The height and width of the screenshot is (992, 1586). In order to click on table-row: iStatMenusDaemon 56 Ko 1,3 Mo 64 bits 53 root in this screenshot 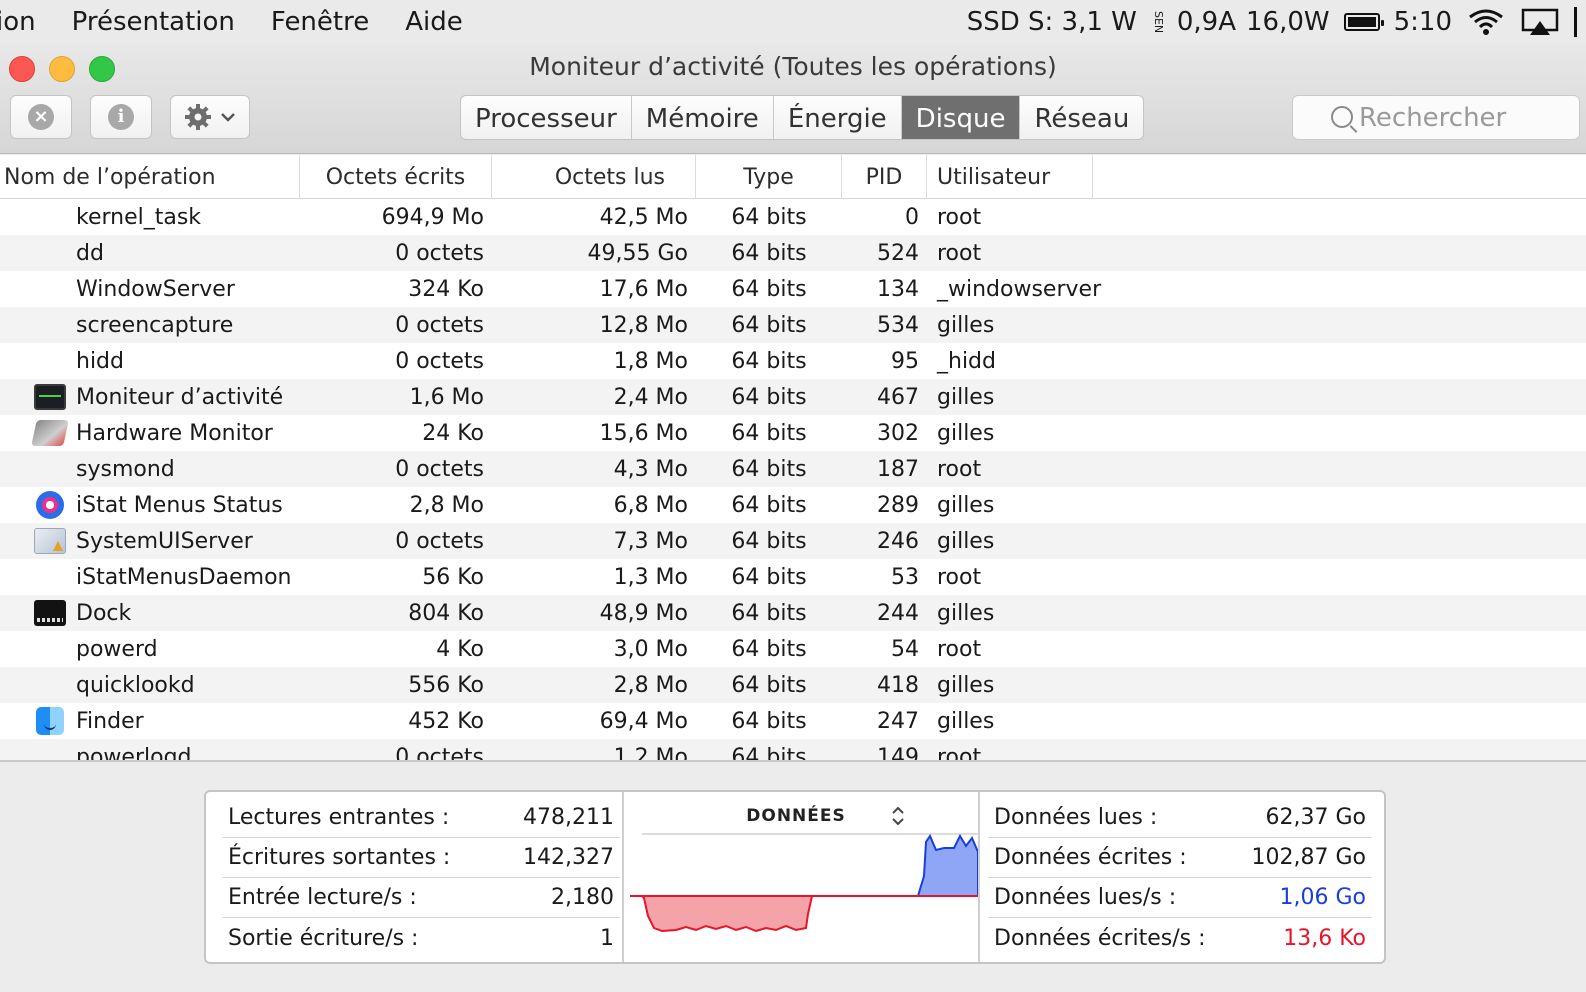, I will do `click(793, 577)`.